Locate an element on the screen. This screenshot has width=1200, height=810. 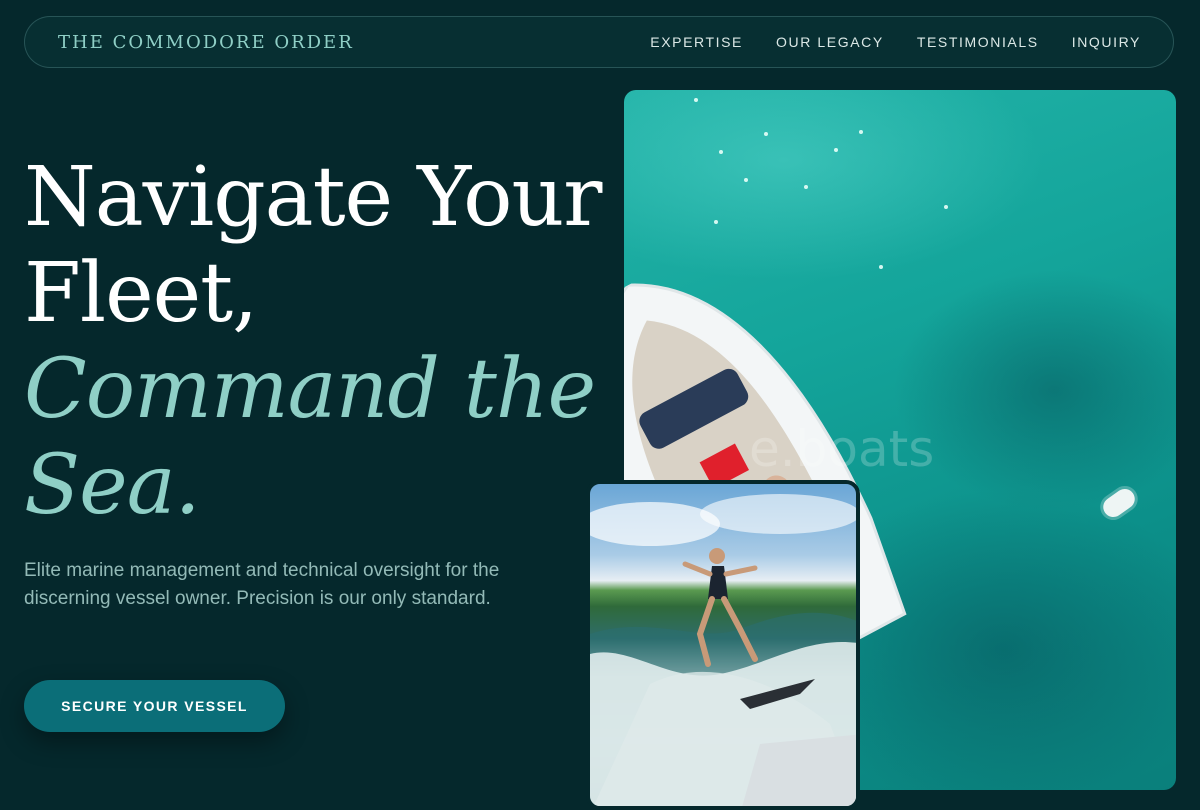
brand-logo: THE COMMODORE ORDER is located at coordinates (206, 42).